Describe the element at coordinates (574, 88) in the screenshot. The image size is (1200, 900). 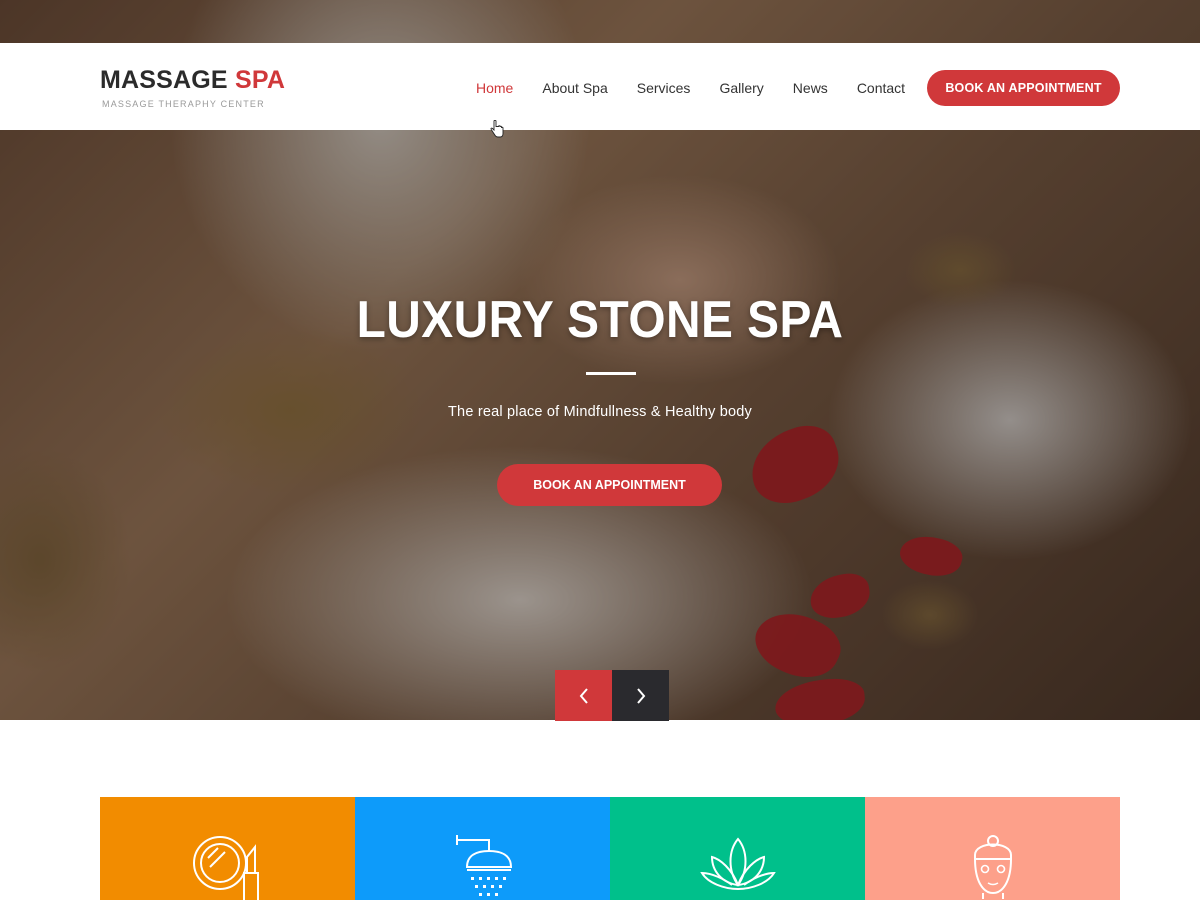
I see `nav-item-about-spa: About Spa` at that location.